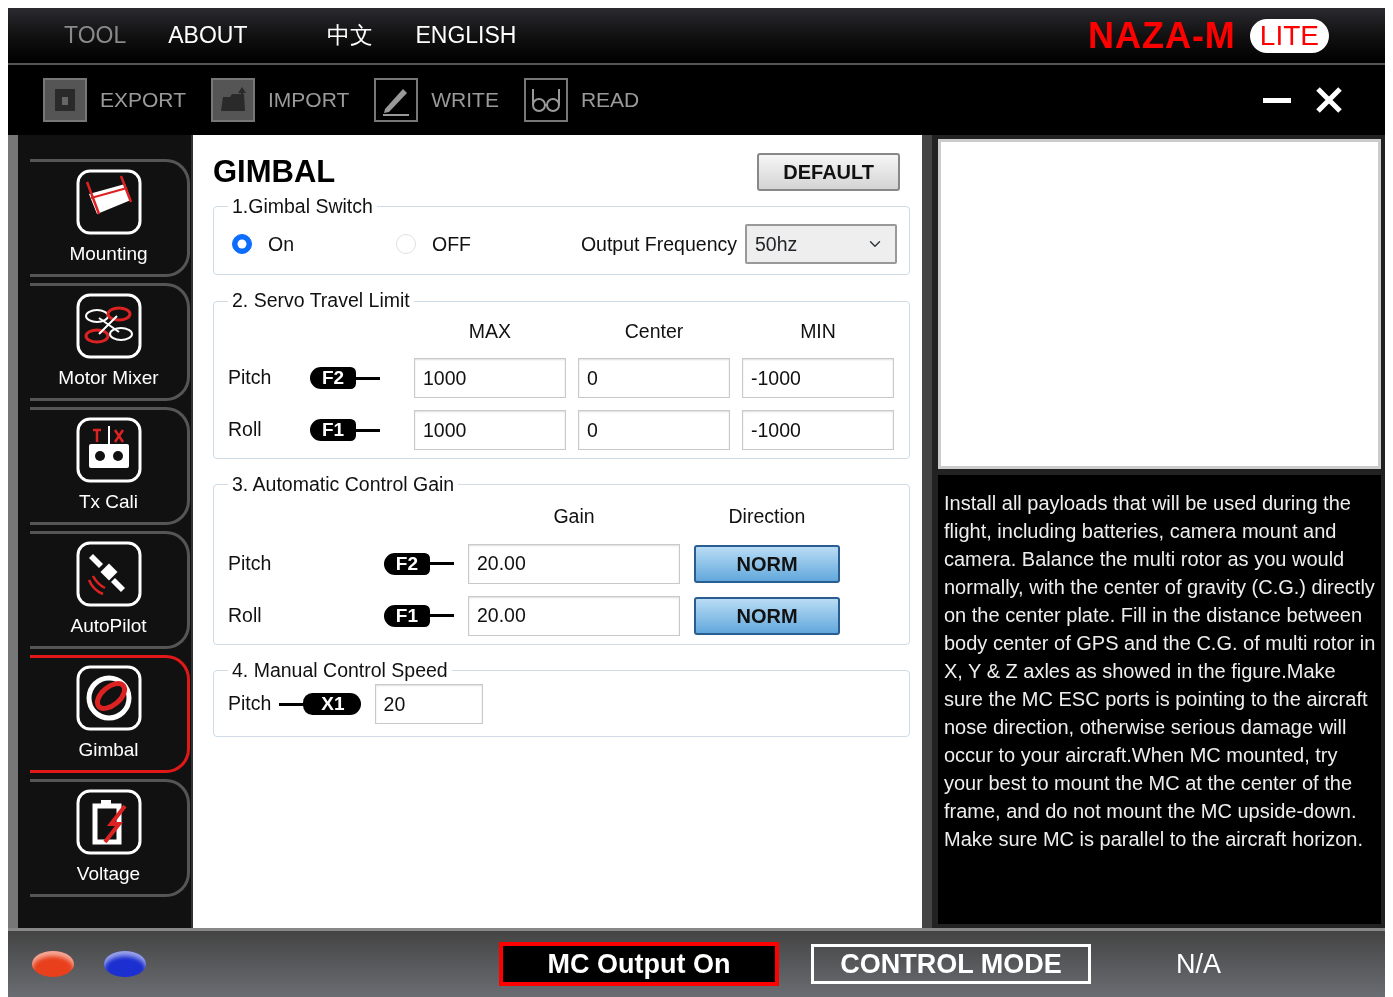  I want to click on gimbal-ring-icon, so click(108, 697).